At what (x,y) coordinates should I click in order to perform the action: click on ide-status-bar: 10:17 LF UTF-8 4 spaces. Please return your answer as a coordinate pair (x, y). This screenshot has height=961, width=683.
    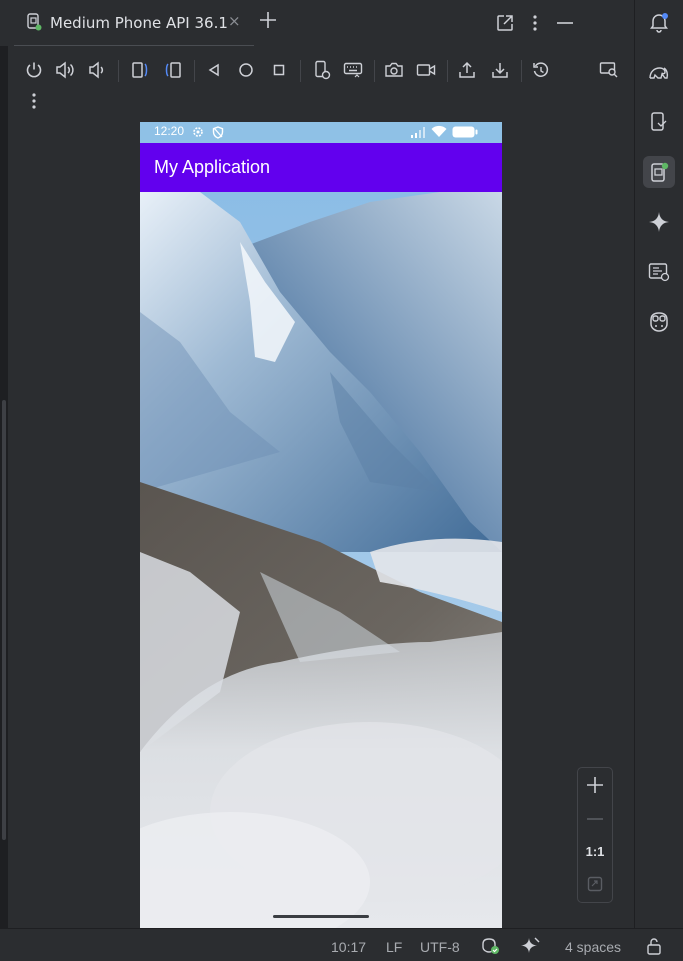
    Looking at the image, I should click on (341, 944).